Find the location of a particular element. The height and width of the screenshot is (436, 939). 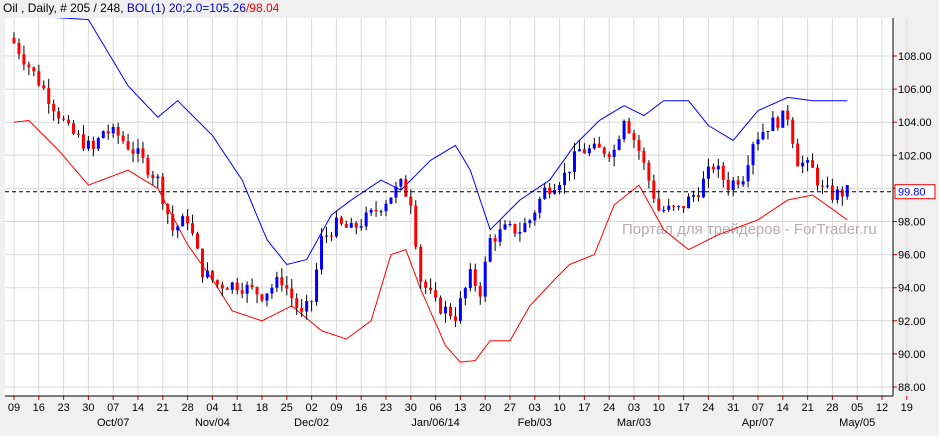

x-month-label: Jan/06/14 is located at coordinates (435, 423).